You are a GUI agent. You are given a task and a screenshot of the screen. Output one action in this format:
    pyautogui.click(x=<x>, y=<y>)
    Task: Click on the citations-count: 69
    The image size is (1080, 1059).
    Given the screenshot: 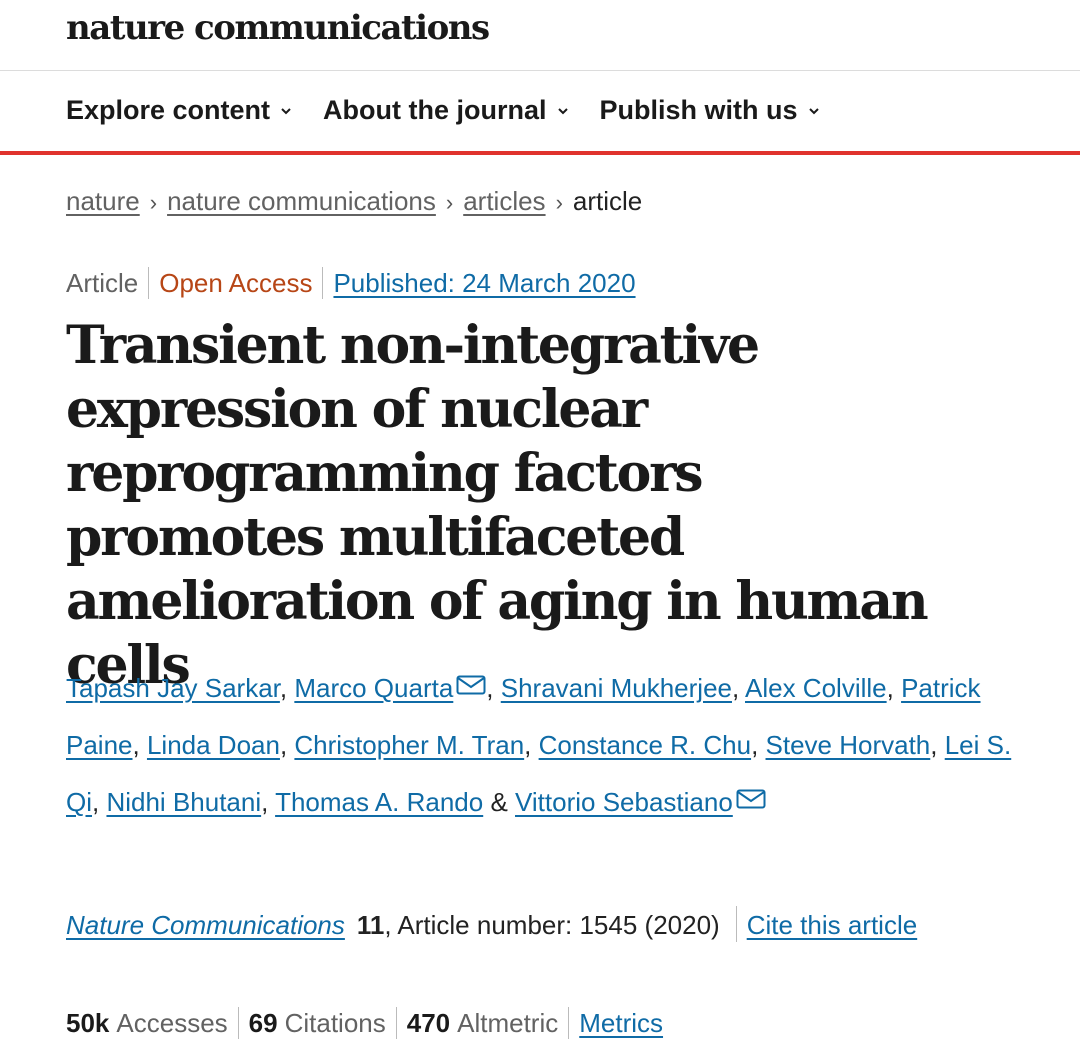 What is the action you would take?
    pyautogui.click(x=263, y=1022)
    